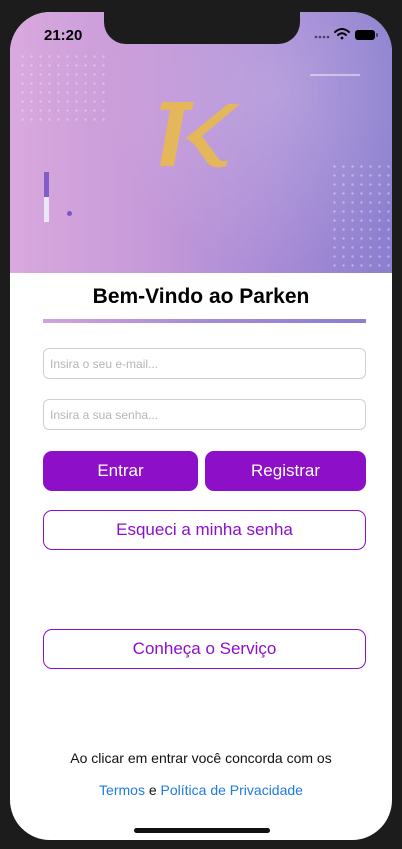 Image resolution: width=402 pixels, height=849 pixels. Describe the element at coordinates (285, 471) in the screenshot. I see `register-button: Registrar` at that location.